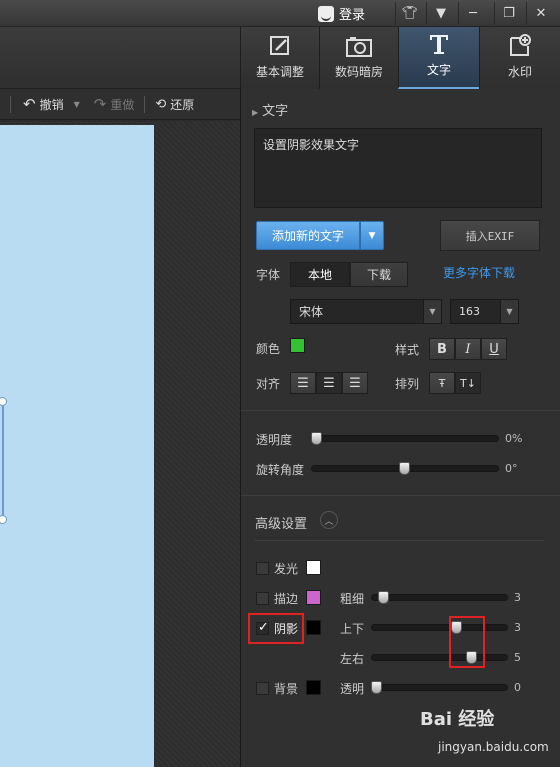 The height and width of the screenshot is (767, 560). What do you see at coordinates (484, 311) in the screenshot?
I see `font-size-select: 163 ▼` at bounding box center [484, 311].